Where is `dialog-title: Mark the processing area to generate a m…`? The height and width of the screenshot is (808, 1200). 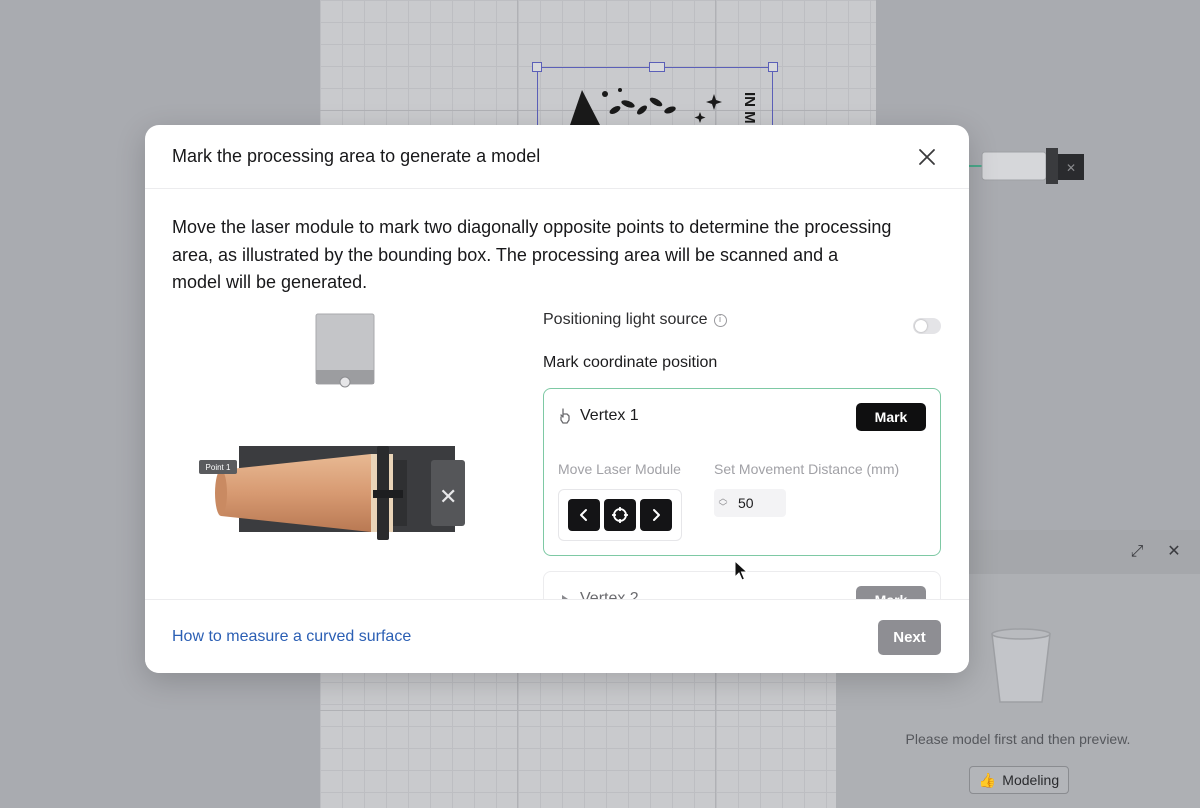
dialog-title: Mark the processing area to generate a m… is located at coordinates (356, 156).